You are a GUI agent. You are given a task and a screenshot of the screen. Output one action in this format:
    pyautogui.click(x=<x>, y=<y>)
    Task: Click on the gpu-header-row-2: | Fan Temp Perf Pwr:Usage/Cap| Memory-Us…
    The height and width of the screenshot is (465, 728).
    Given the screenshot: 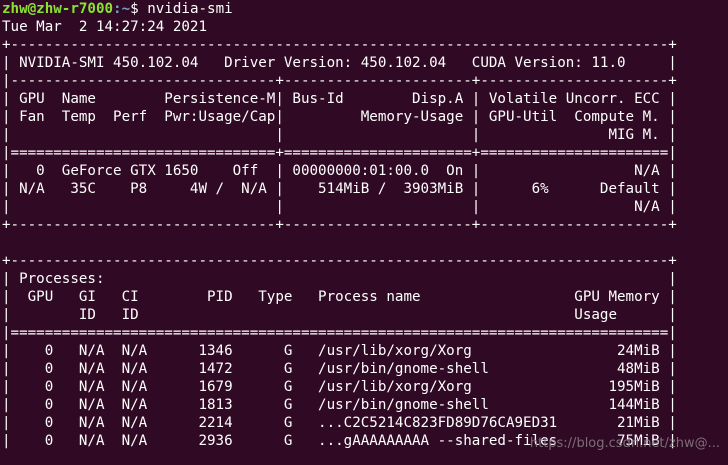 What is the action you would take?
    pyautogui.click(x=339, y=117)
    